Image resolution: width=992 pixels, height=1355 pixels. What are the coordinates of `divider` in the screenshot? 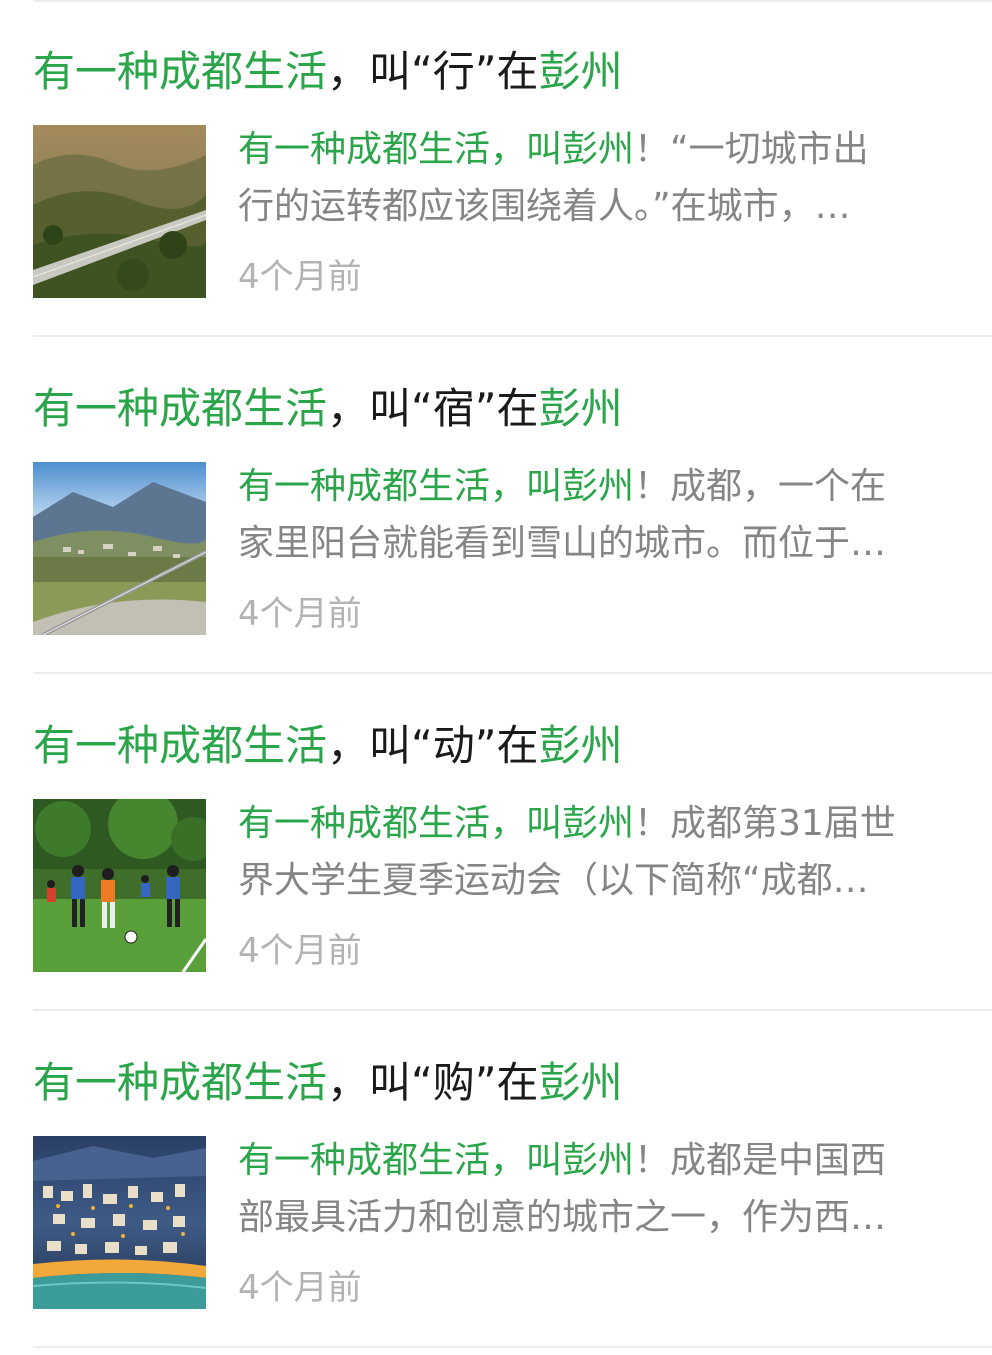 It's located at (512, 1347).